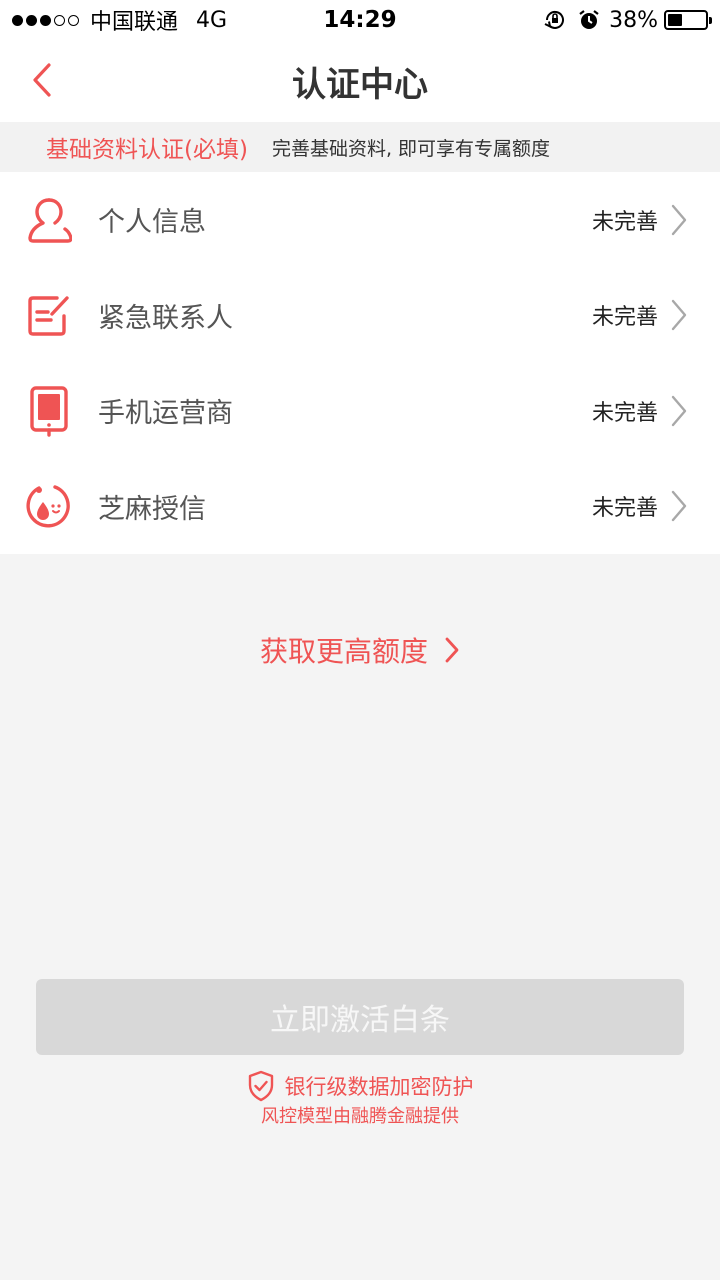 This screenshot has width=720, height=1280. I want to click on list-item-mobile-carrier: 手机运营商 未完善, so click(360, 411).